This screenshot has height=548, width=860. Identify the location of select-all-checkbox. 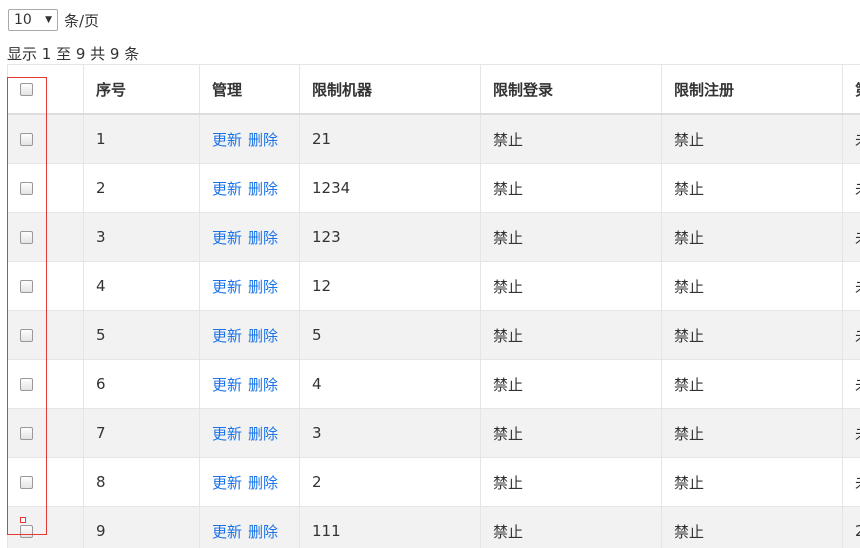
(26, 89).